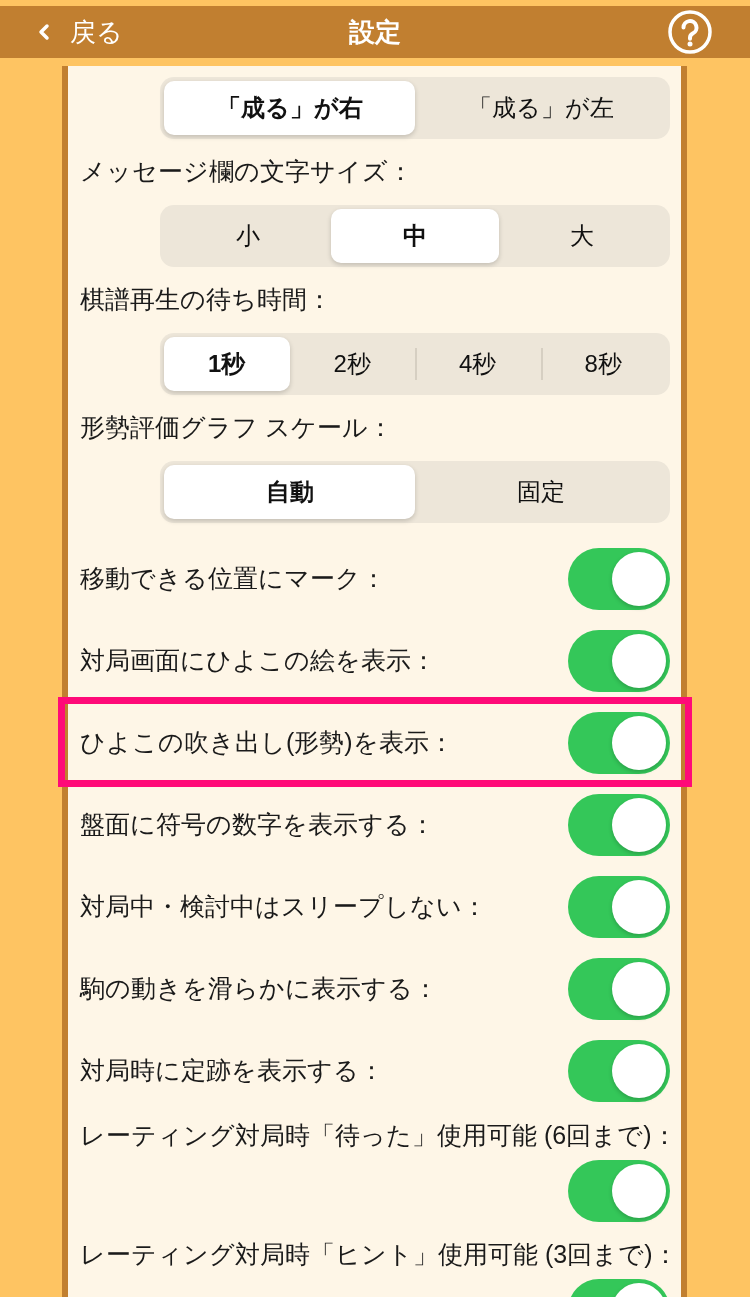  What do you see at coordinates (267, 743) in the screenshot?
I see `setting-label: ひよこの吹き出し(形勢)を表示：` at bounding box center [267, 743].